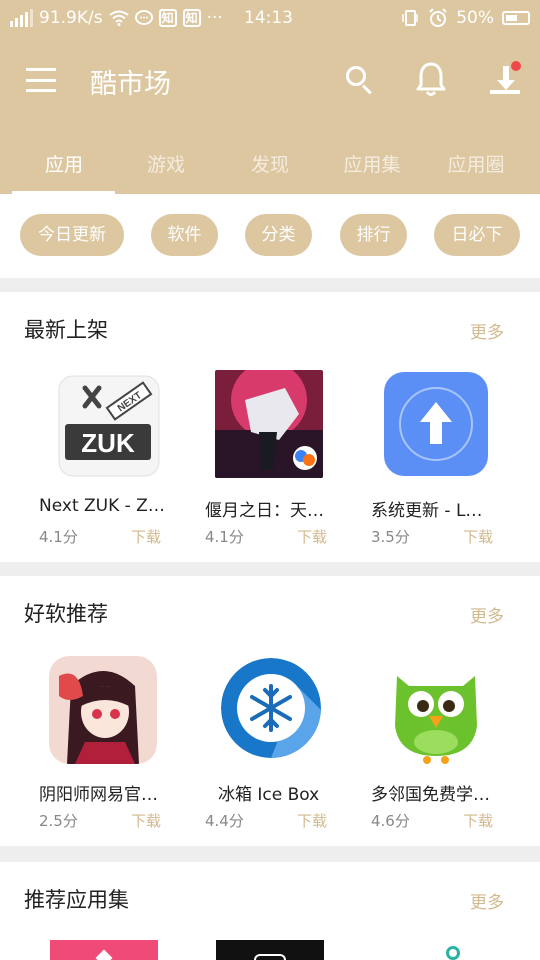 This screenshot has height=960, width=540. I want to click on chip-software: 软件, so click(184, 235).